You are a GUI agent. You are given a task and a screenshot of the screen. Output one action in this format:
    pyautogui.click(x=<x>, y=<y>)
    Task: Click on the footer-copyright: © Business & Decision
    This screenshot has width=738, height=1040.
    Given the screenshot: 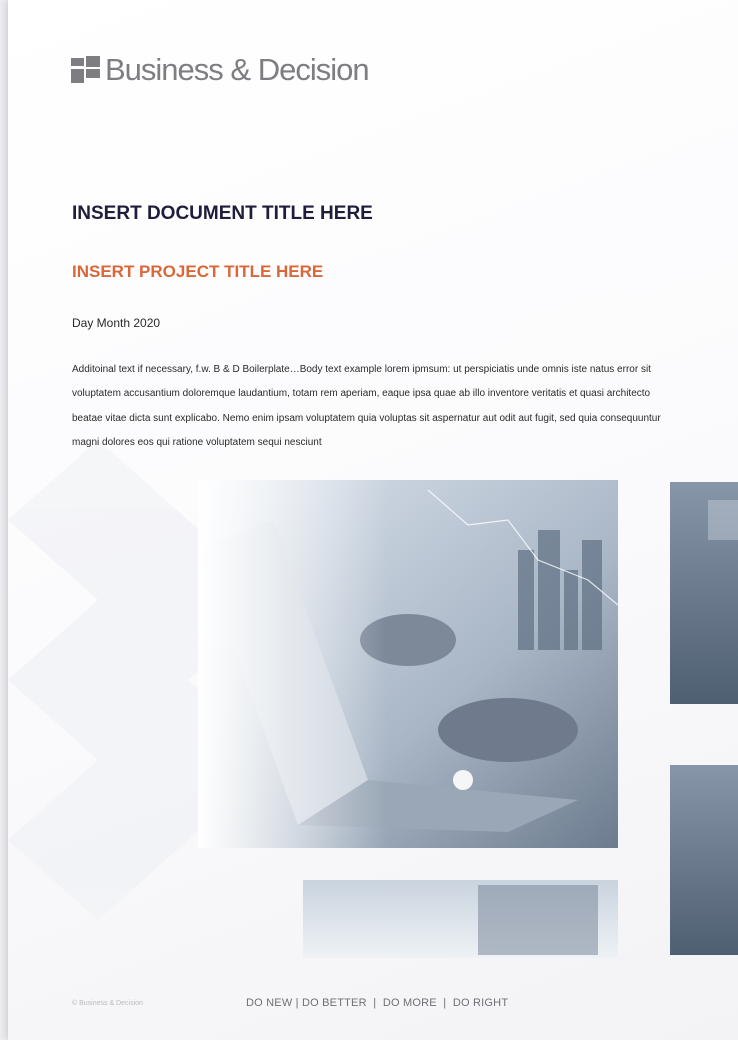 What is the action you would take?
    pyautogui.click(x=107, y=1003)
    